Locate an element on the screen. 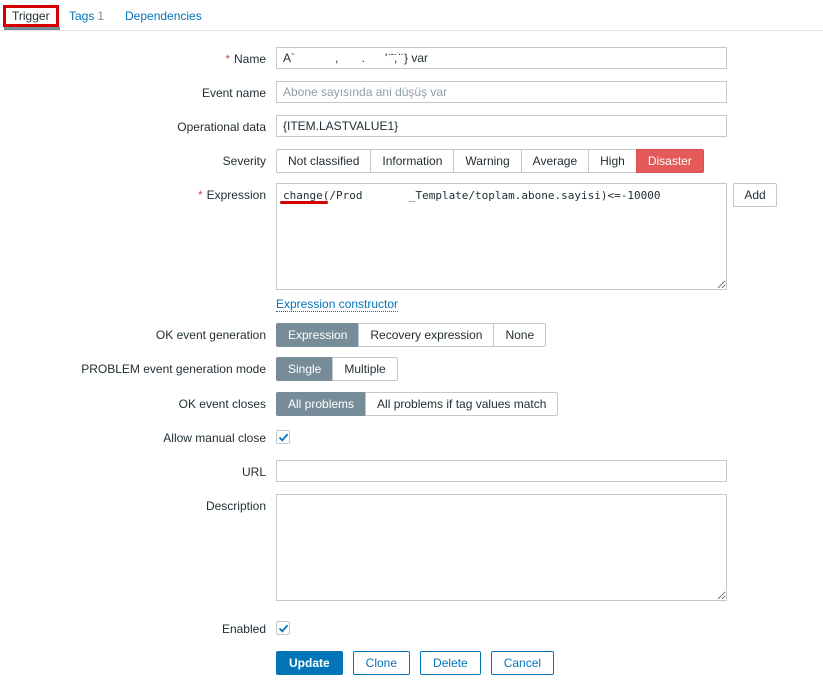  severity-disaster: Disaster is located at coordinates (669, 161).